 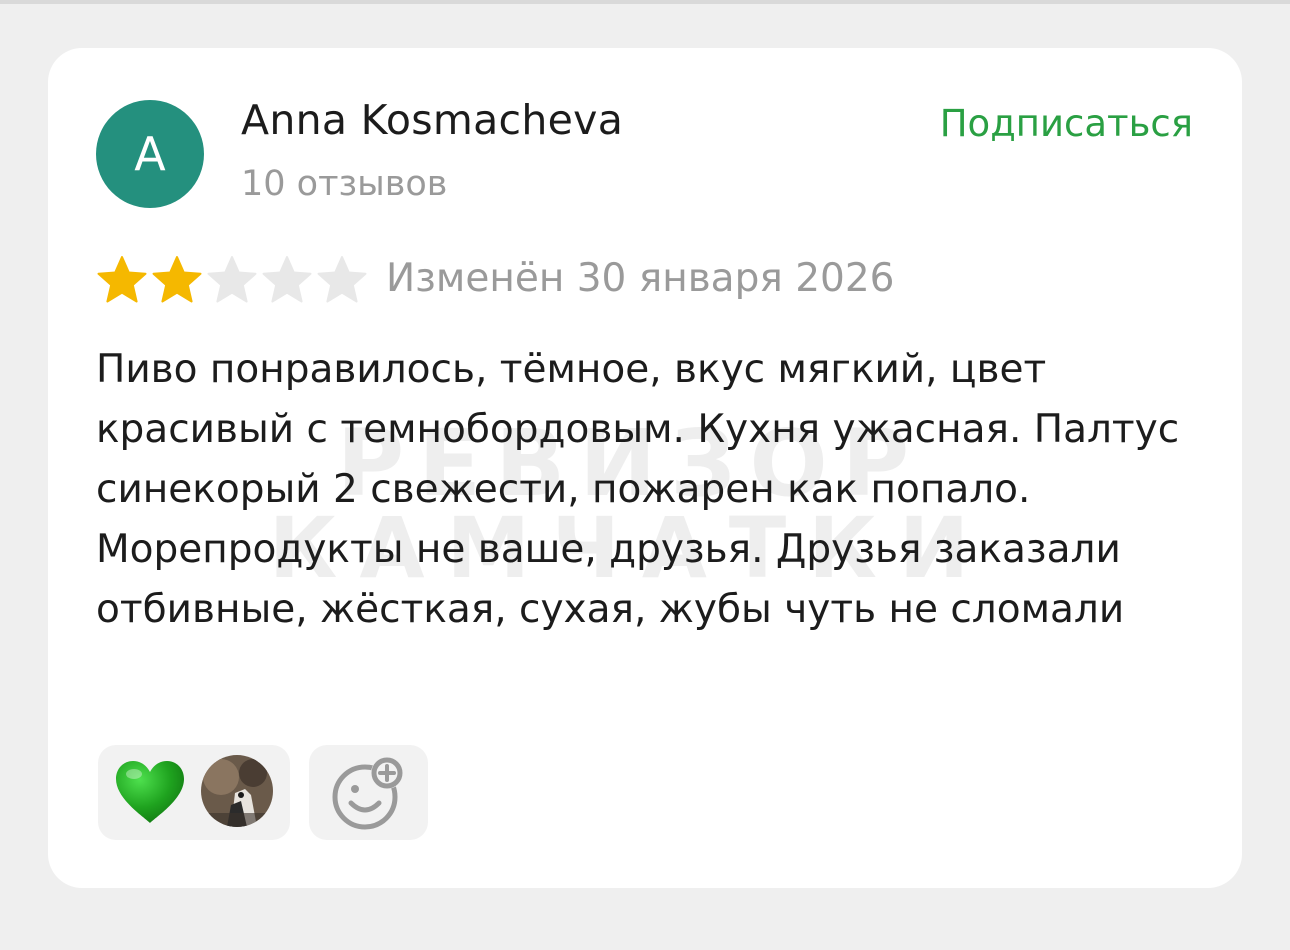 I want to click on author-review-count: 10 отзывов, so click(x=344, y=184).